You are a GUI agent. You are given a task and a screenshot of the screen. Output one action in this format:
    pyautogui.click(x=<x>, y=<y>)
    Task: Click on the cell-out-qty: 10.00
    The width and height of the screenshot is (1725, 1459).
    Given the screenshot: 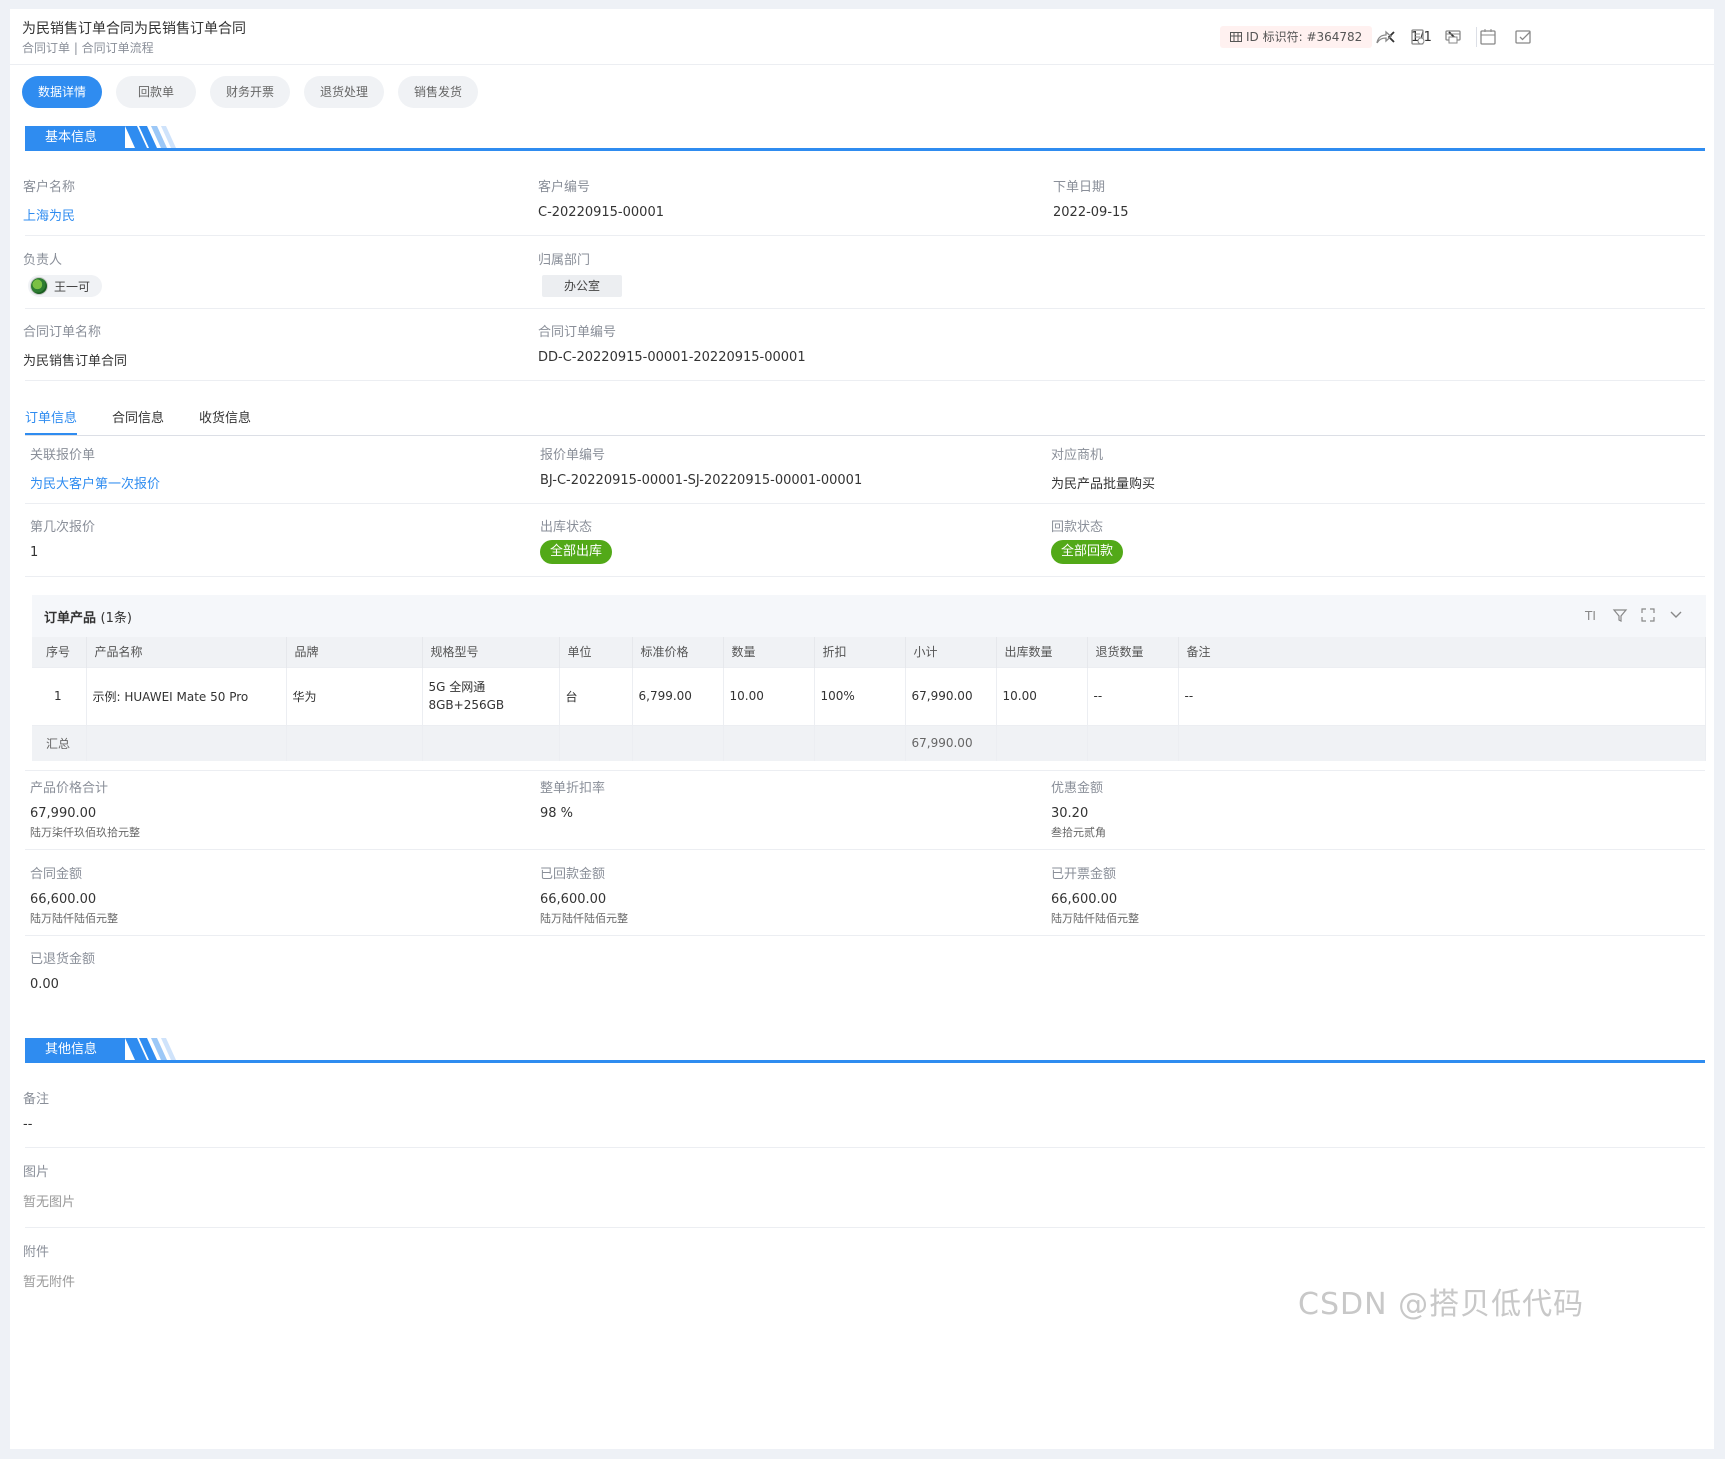 What is the action you would take?
    pyautogui.click(x=1042, y=695)
    